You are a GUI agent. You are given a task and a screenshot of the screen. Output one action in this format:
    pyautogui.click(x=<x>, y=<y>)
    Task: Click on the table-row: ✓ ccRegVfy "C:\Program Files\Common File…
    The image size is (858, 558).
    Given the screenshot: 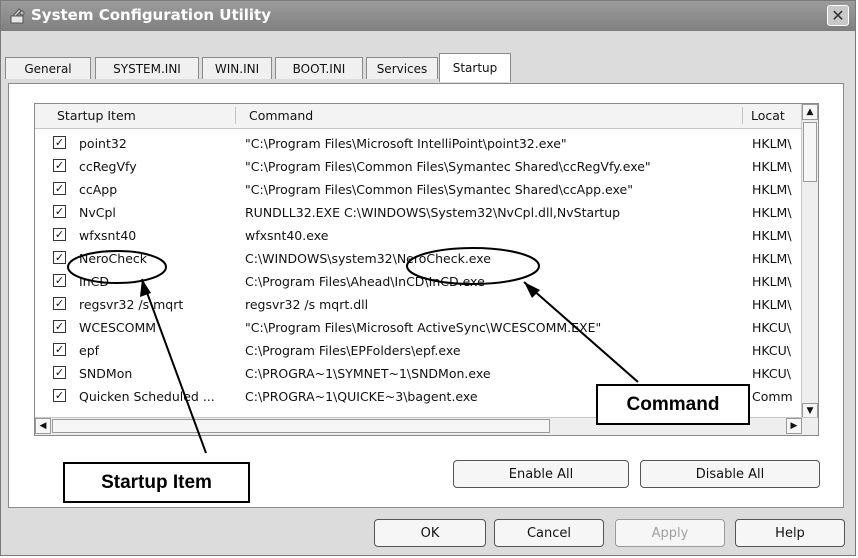 What is the action you would take?
    pyautogui.click(x=426, y=167)
    